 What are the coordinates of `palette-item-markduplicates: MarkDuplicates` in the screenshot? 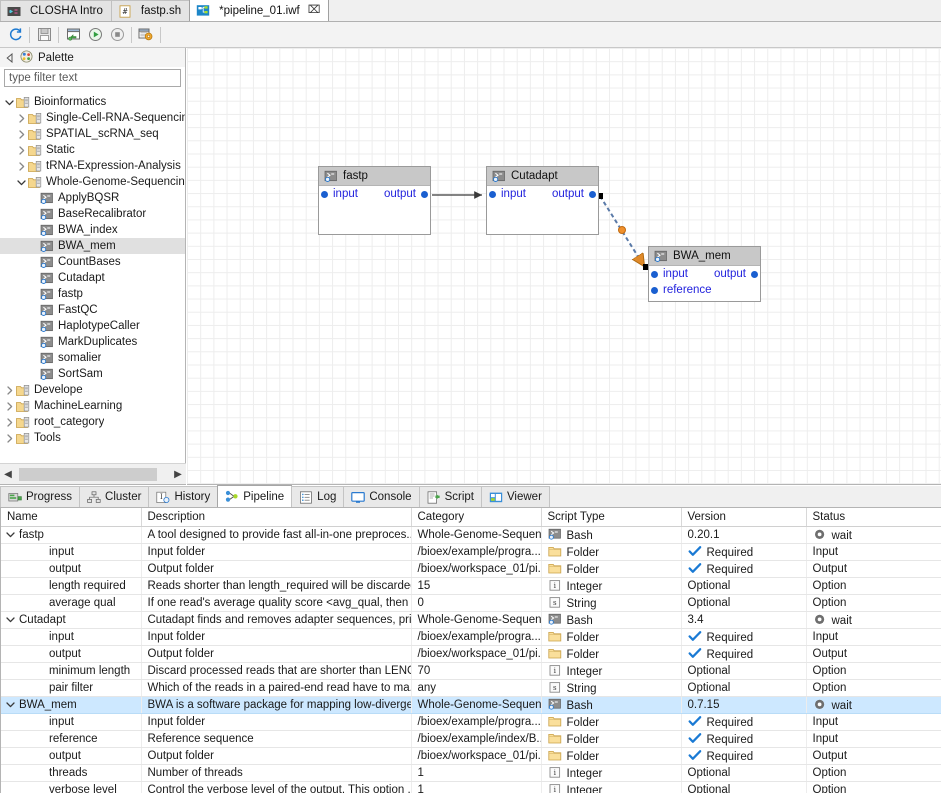 It's located at (92, 342).